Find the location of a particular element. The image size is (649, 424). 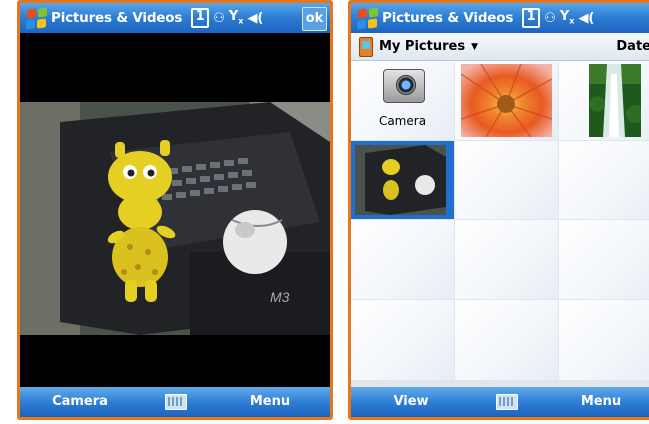

grid-cell-photo-selected is located at coordinates (402, 180).